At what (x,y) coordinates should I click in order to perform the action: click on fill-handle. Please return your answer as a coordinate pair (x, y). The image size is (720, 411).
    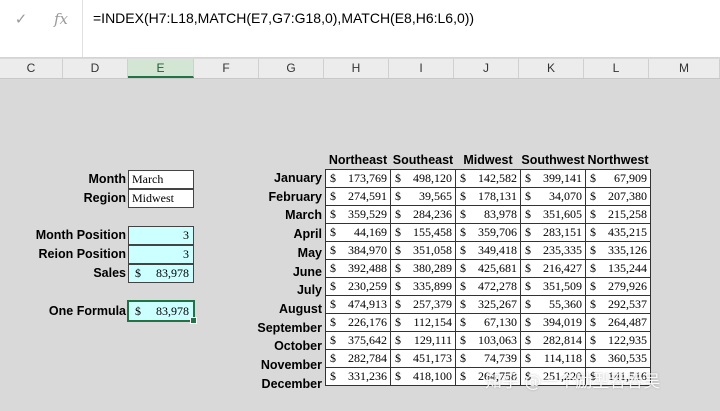
    Looking at the image, I should click on (193, 320).